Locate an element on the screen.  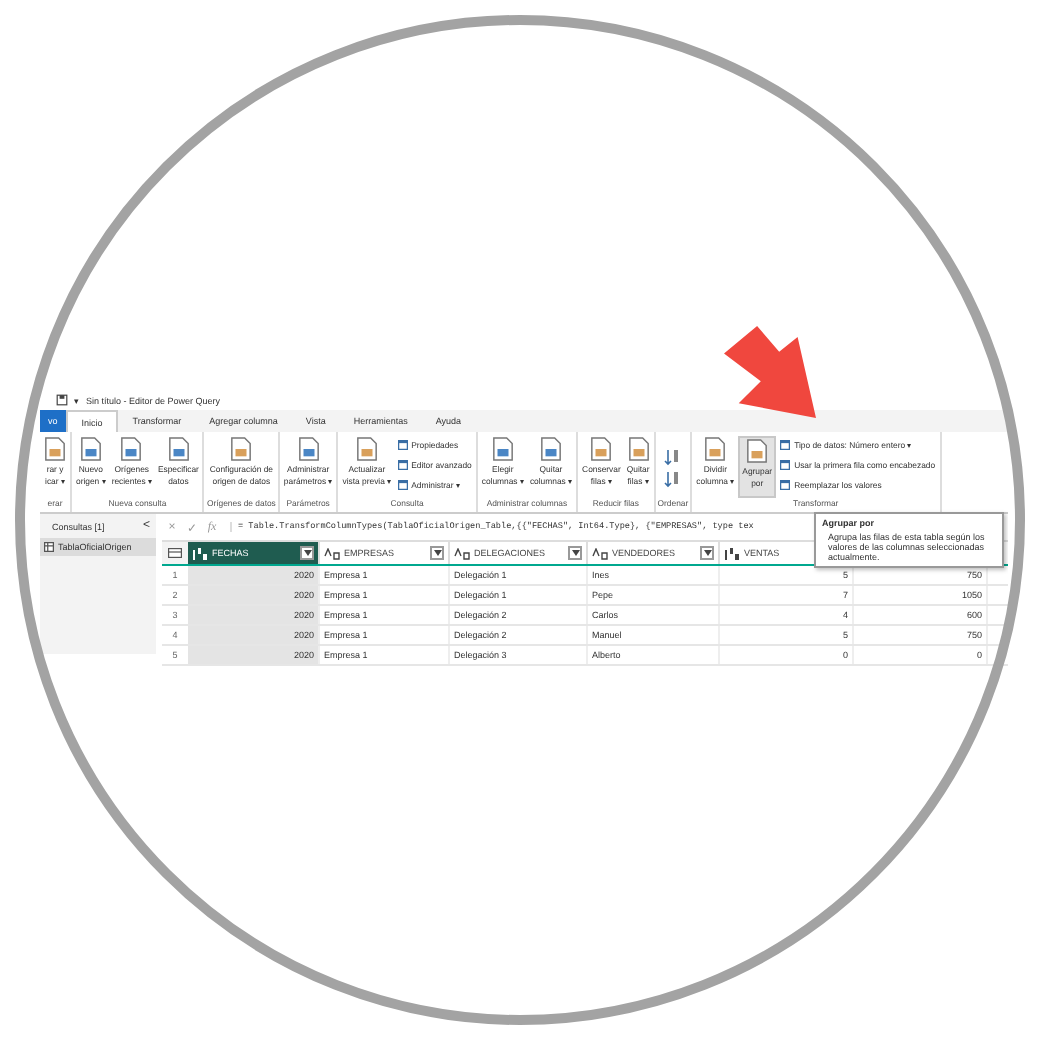
table-menu is located at coordinates (175, 553).